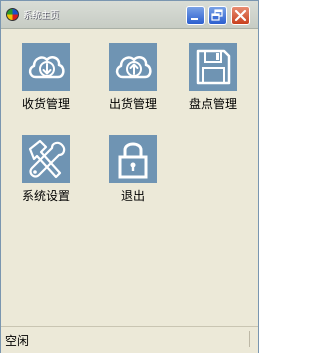 Image resolution: width=320 pixels, height=353 pixels. What do you see at coordinates (45, 196) in the screenshot?
I see `item-label: 系统设置` at bounding box center [45, 196].